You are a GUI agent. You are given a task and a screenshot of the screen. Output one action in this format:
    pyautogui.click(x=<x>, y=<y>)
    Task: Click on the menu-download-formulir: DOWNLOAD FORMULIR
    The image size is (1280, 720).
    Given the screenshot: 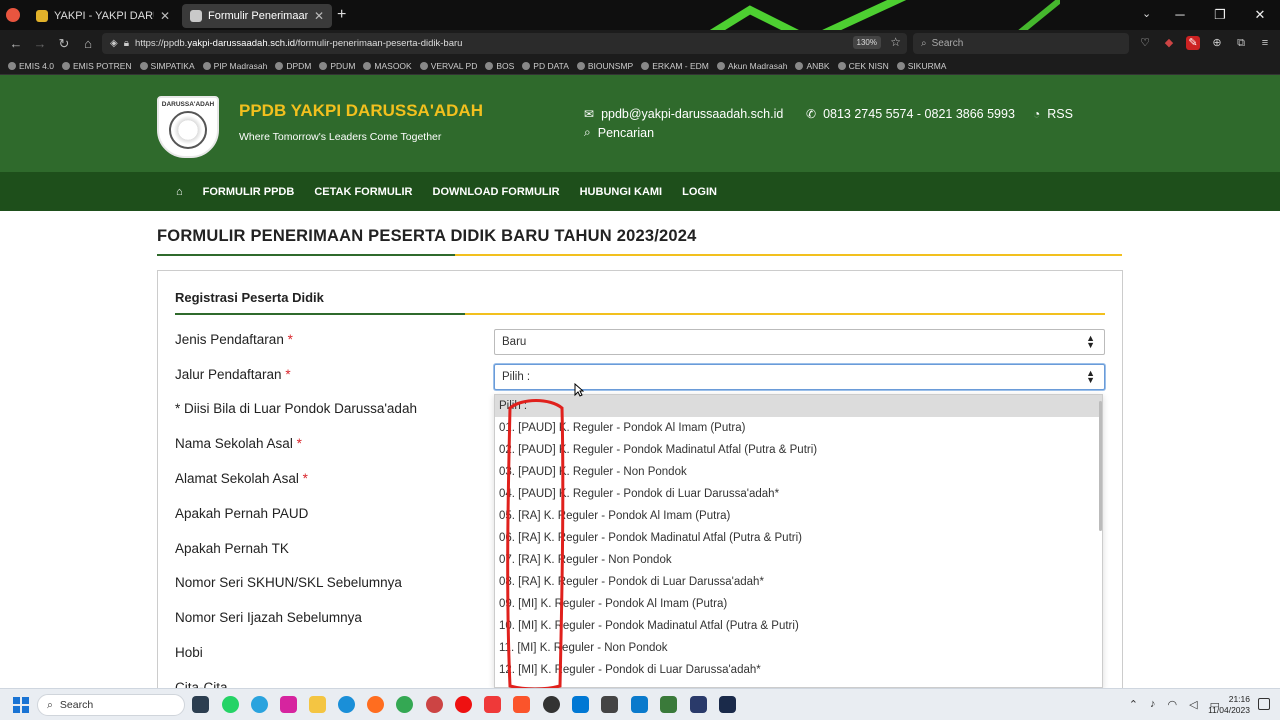 What is the action you would take?
    pyautogui.click(x=496, y=192)
    